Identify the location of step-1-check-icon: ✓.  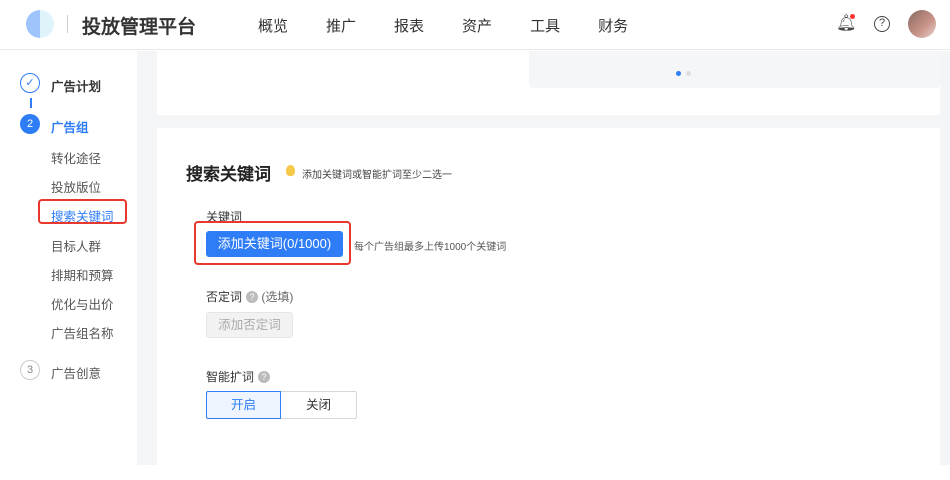
(30, 83).